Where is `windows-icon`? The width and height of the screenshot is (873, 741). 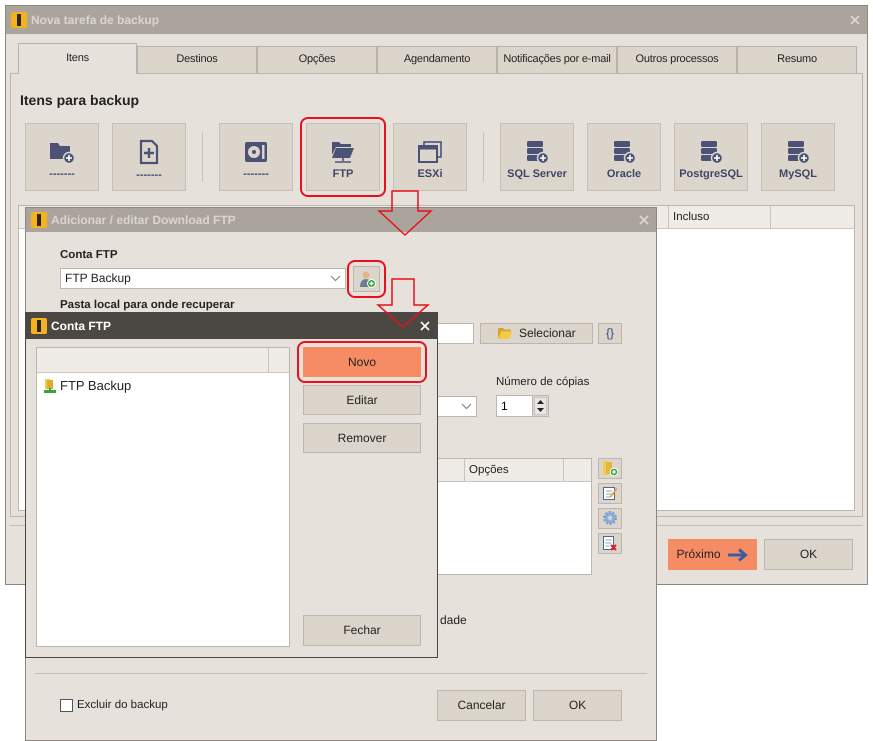
windows-icon is located at coordinates (430, 152).